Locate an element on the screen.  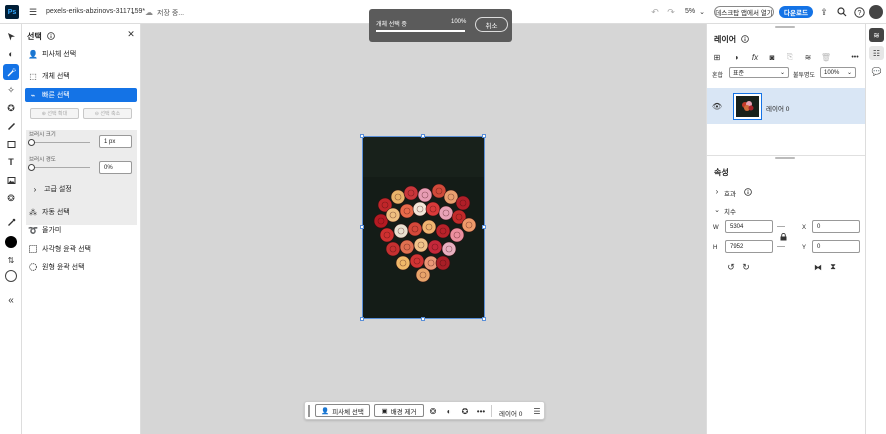
swap-colors-icon: ⇅ is located at coordinates (11, 260).